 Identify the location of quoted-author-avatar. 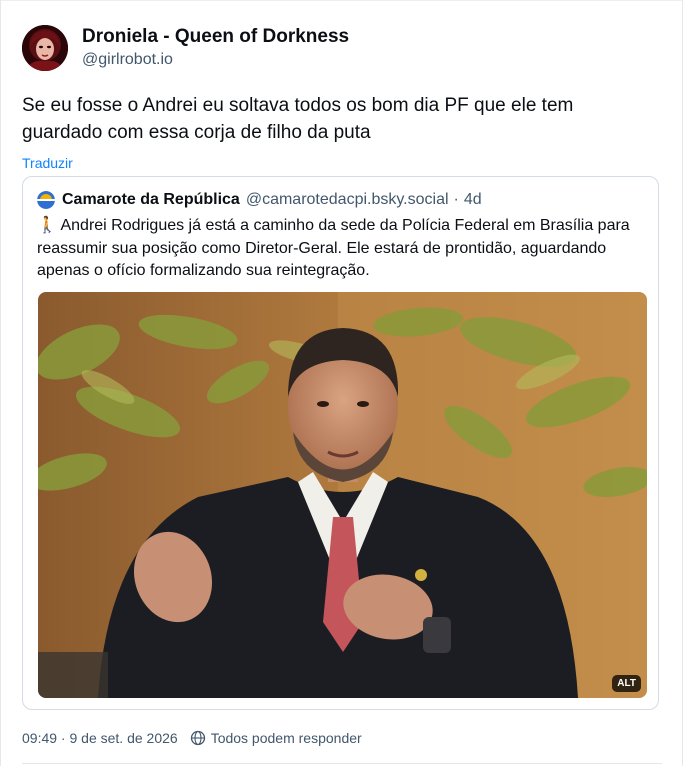
(46, 200).